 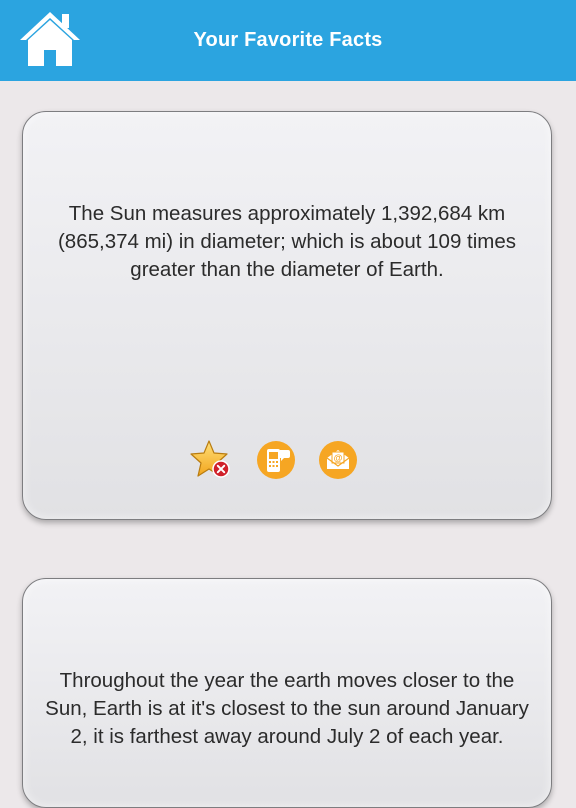 I want to click on email-envelope-icon: @, so click(x=338, y=460).